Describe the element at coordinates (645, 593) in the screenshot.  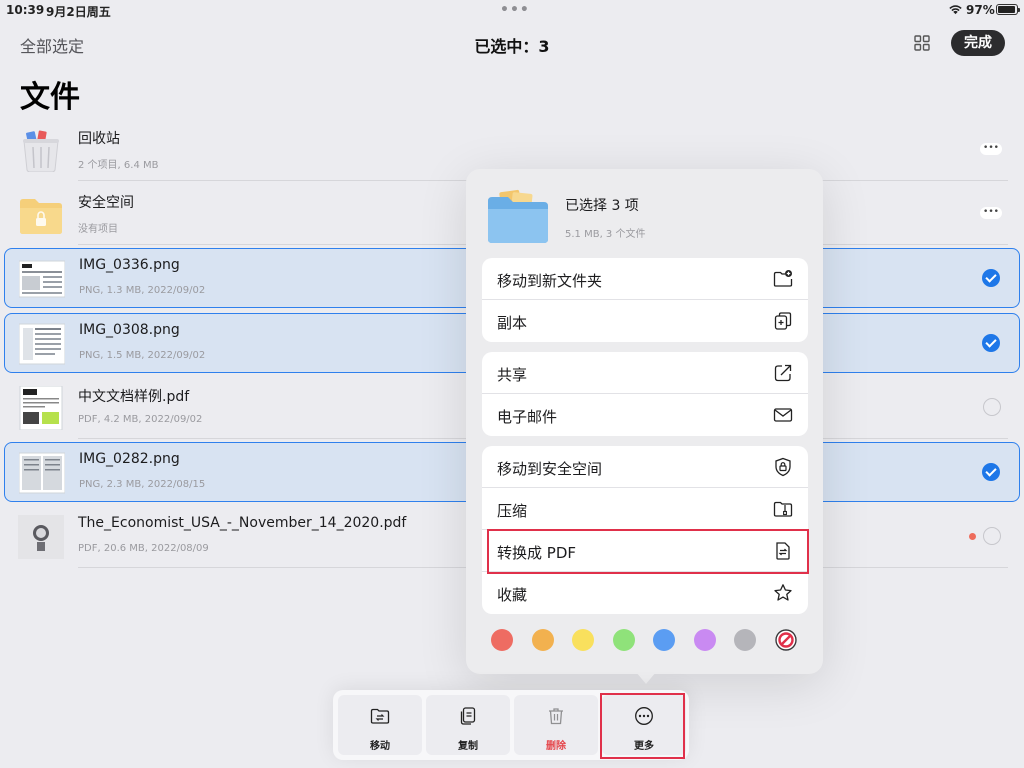
I see `favorite-item: 收藏` at that location.